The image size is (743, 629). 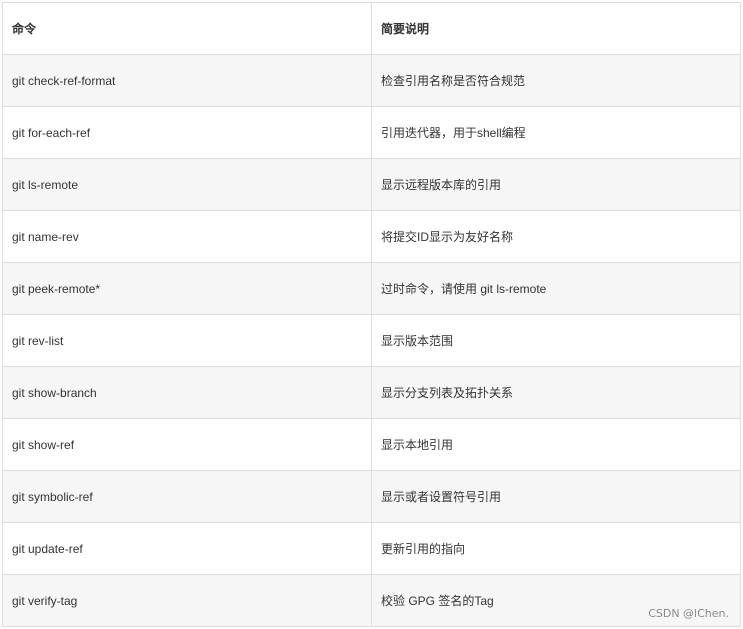 I want to click on table-row: git ls-remote 显示远程版本库的引用, so click(x=371, y=184).